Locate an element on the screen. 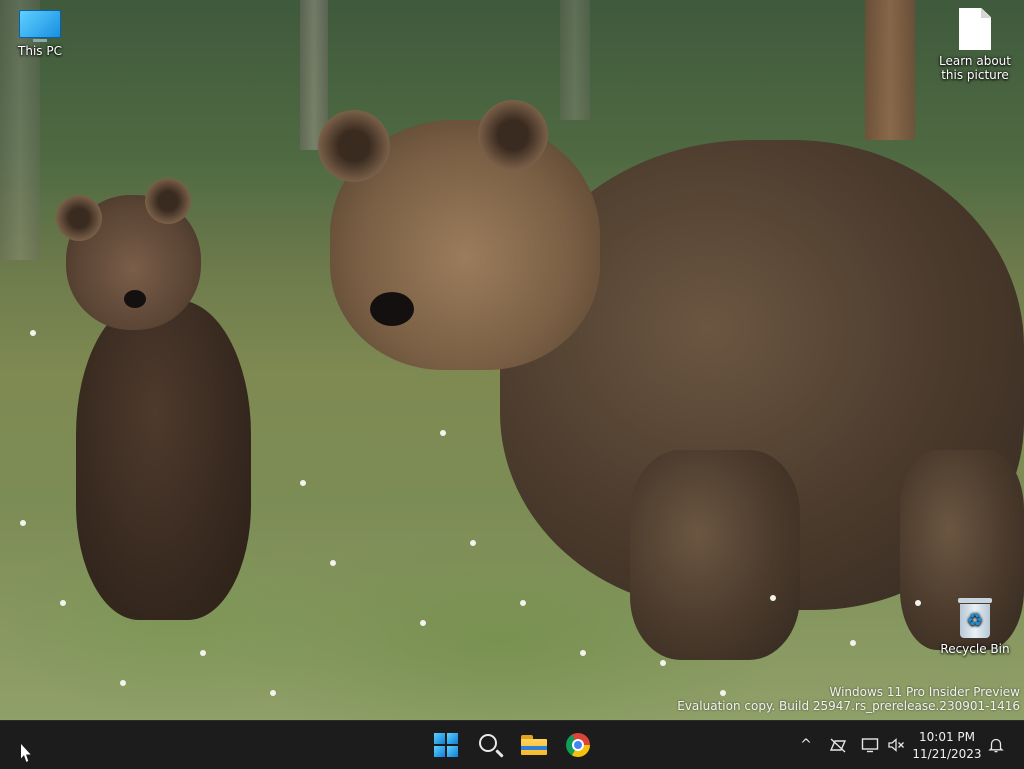 Image resolution: width=1024 pixels, height=769 pixels. start-button is located at coordinates (446, 745).